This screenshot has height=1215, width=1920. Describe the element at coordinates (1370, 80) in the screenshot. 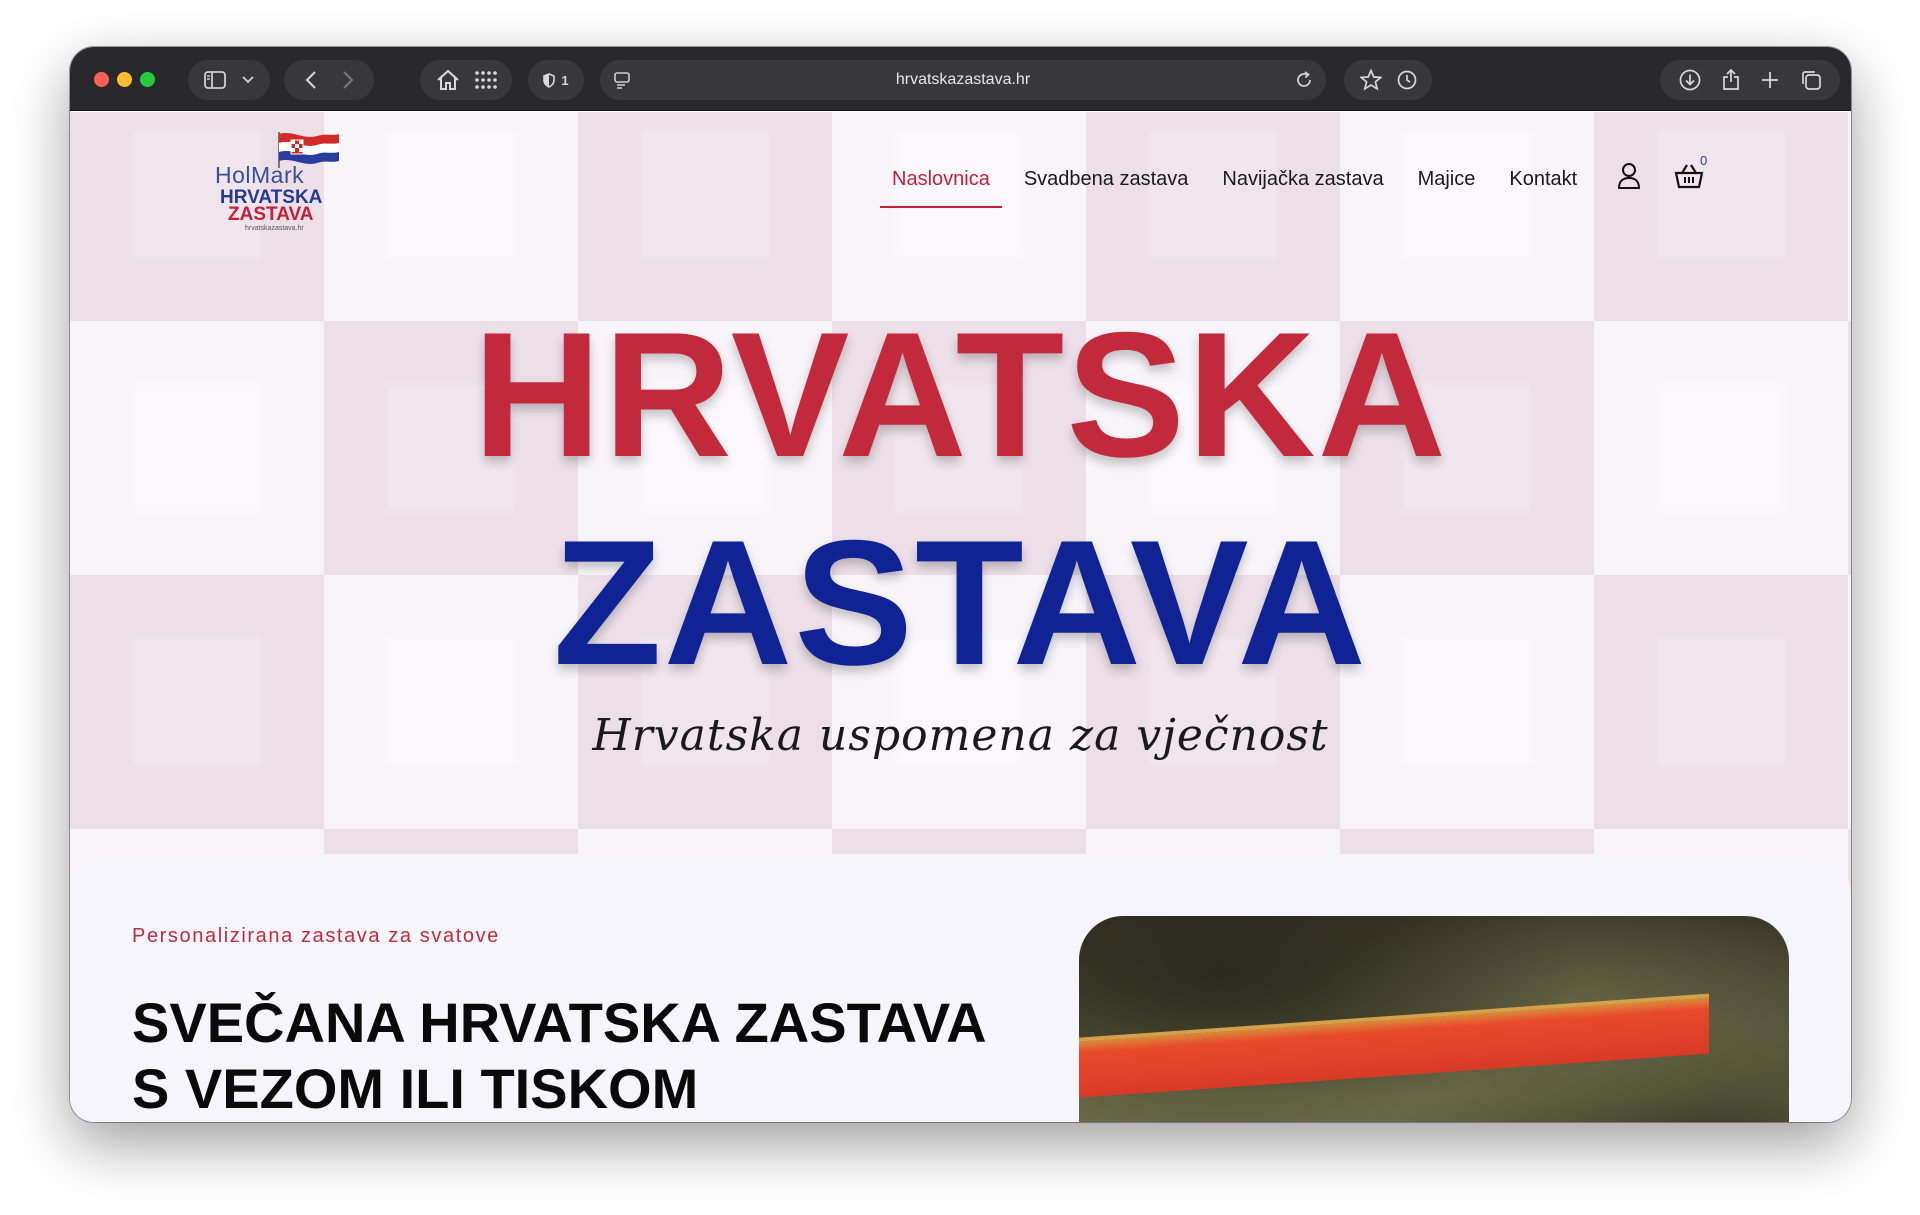

I see `star-icon` at that location.